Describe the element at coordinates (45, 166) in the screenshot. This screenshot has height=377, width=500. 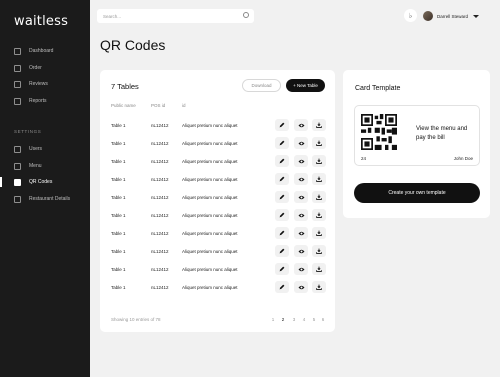
I see `sidebar-item-menu: Menu` at that location.